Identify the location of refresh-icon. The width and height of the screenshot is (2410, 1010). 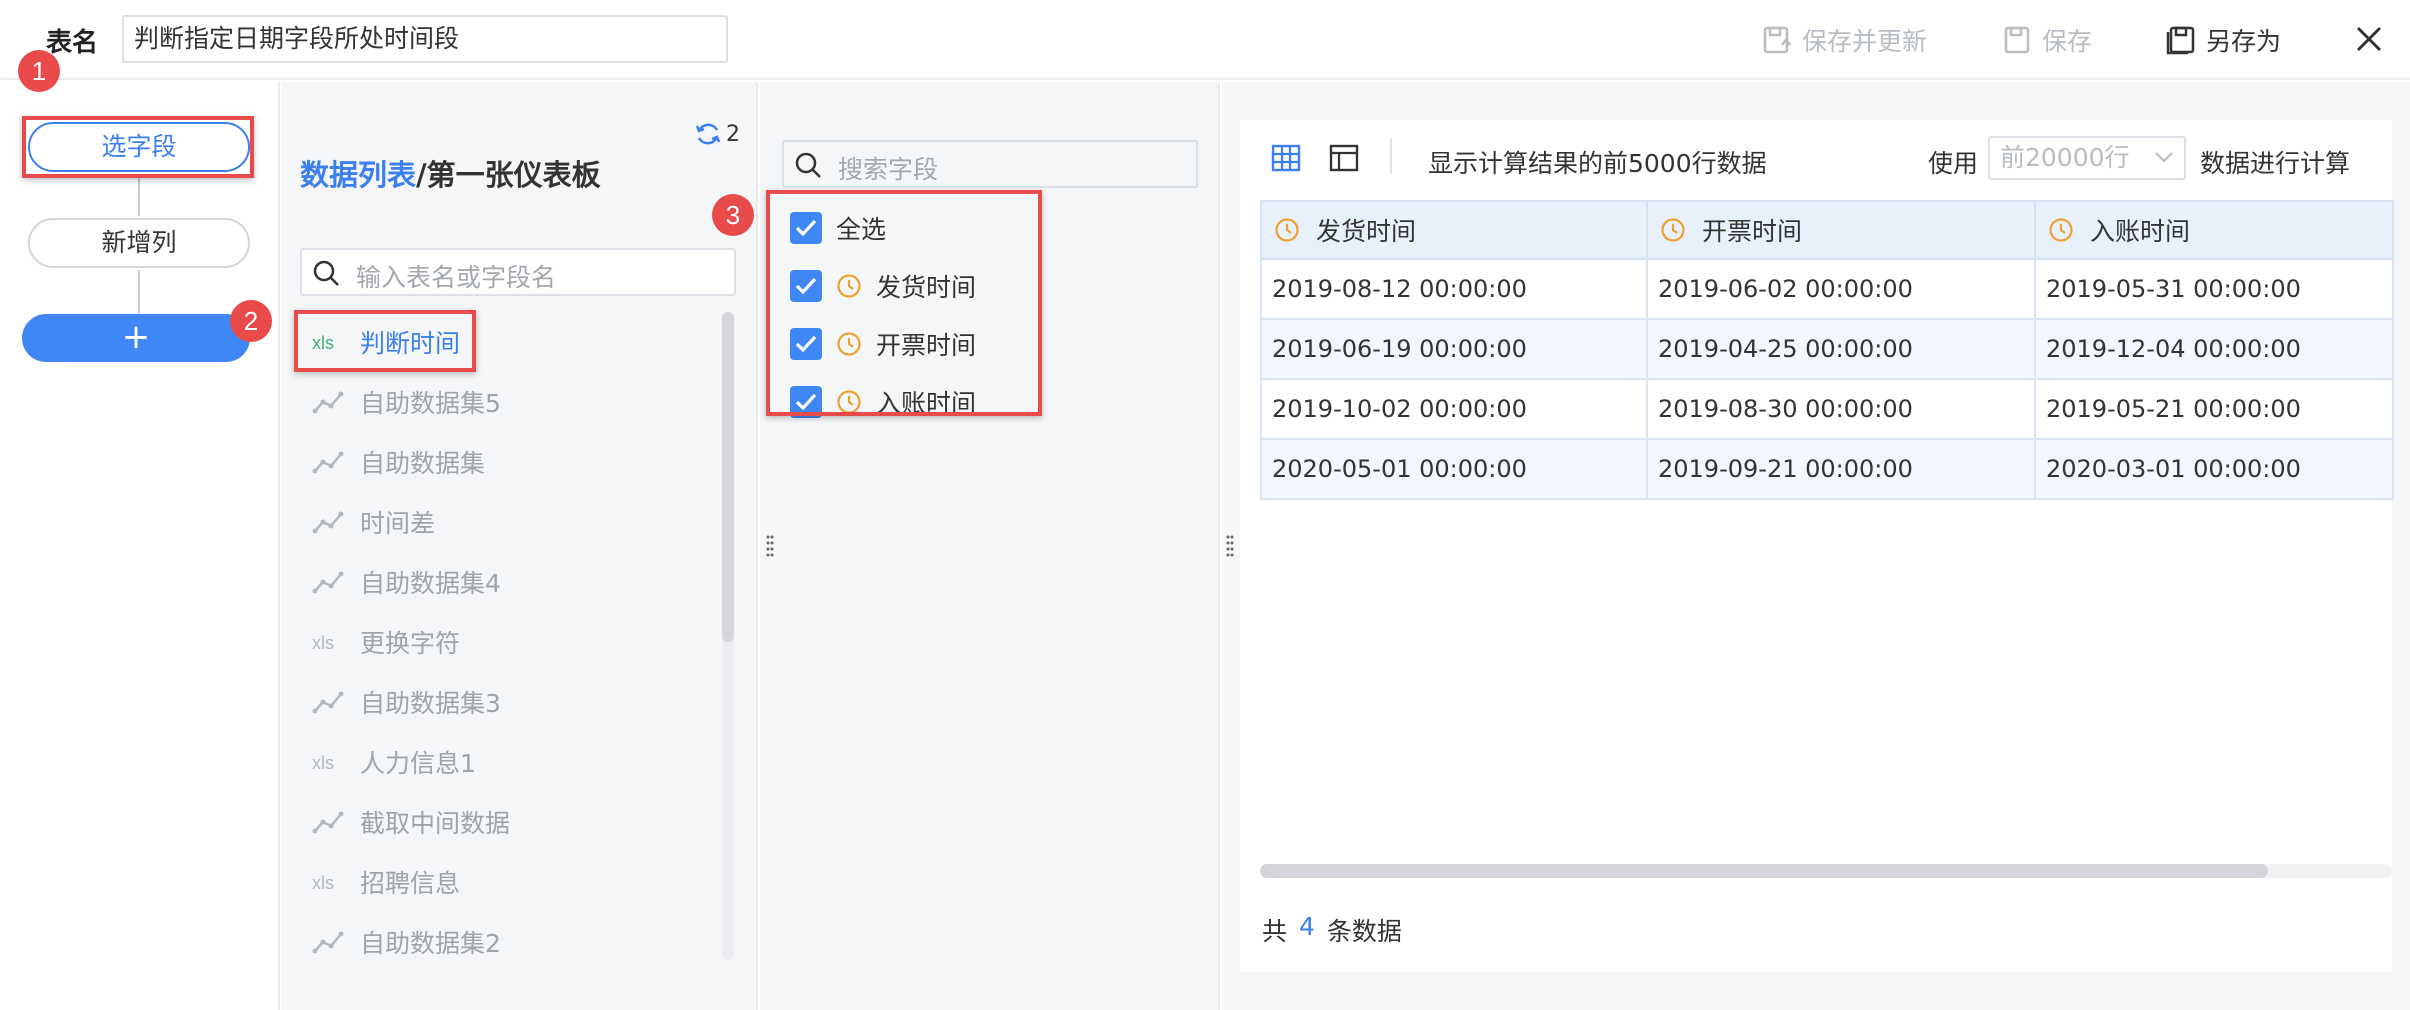
(708, 134).